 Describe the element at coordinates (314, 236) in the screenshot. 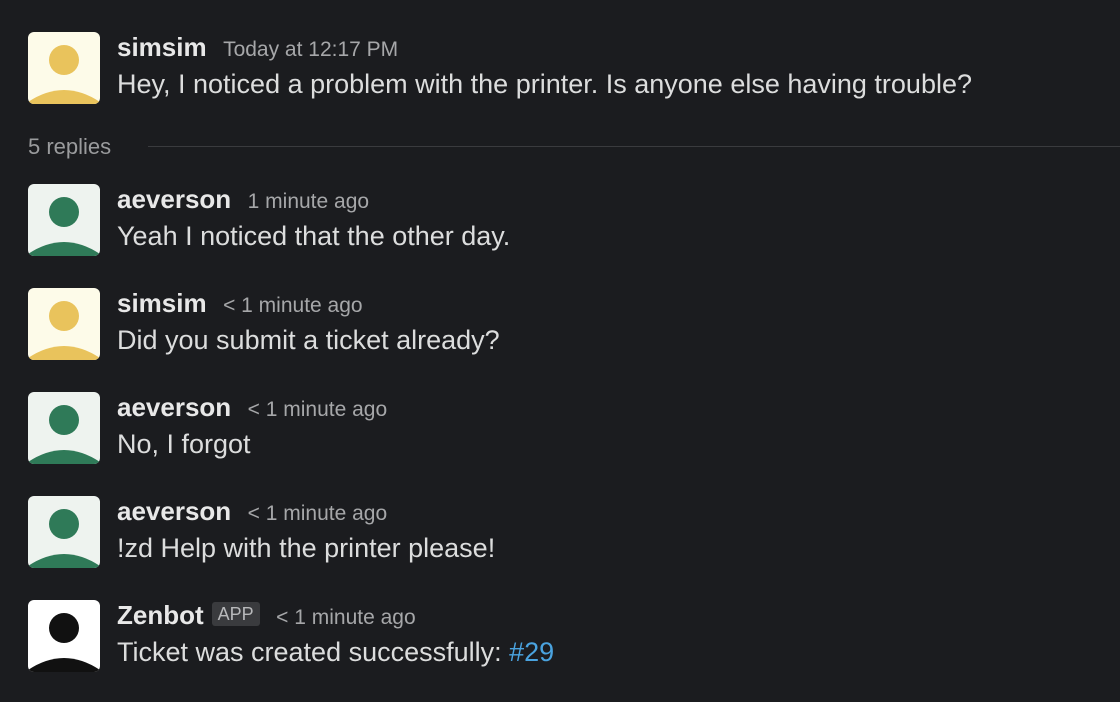

I see `message-text: Yeah I noticed that the other day.` at that location.